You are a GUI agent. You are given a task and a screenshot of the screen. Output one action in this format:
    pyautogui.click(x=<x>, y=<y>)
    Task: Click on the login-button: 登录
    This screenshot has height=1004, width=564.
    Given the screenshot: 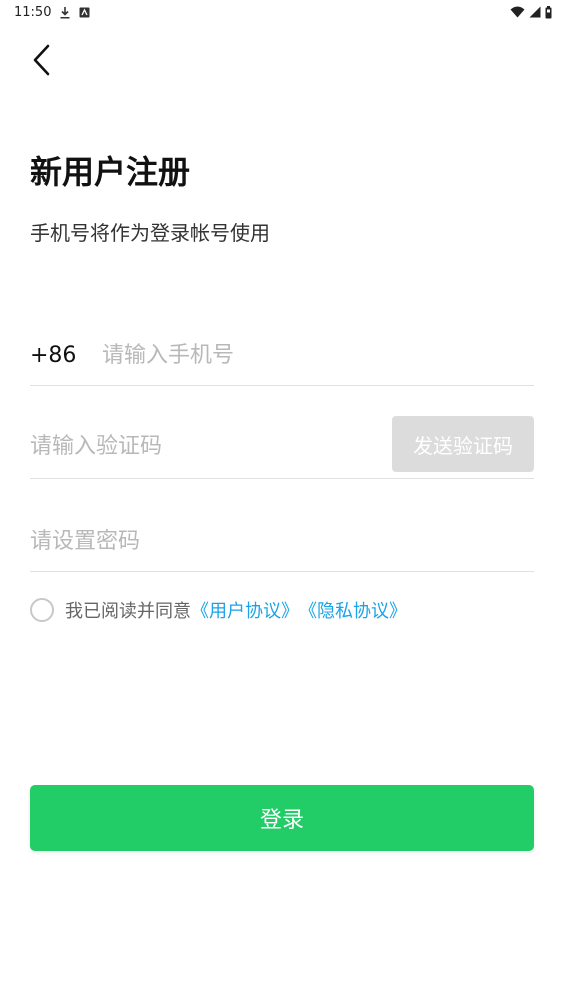 What is the action you would take?
    pyautogui.click(x=282, y=818)
    